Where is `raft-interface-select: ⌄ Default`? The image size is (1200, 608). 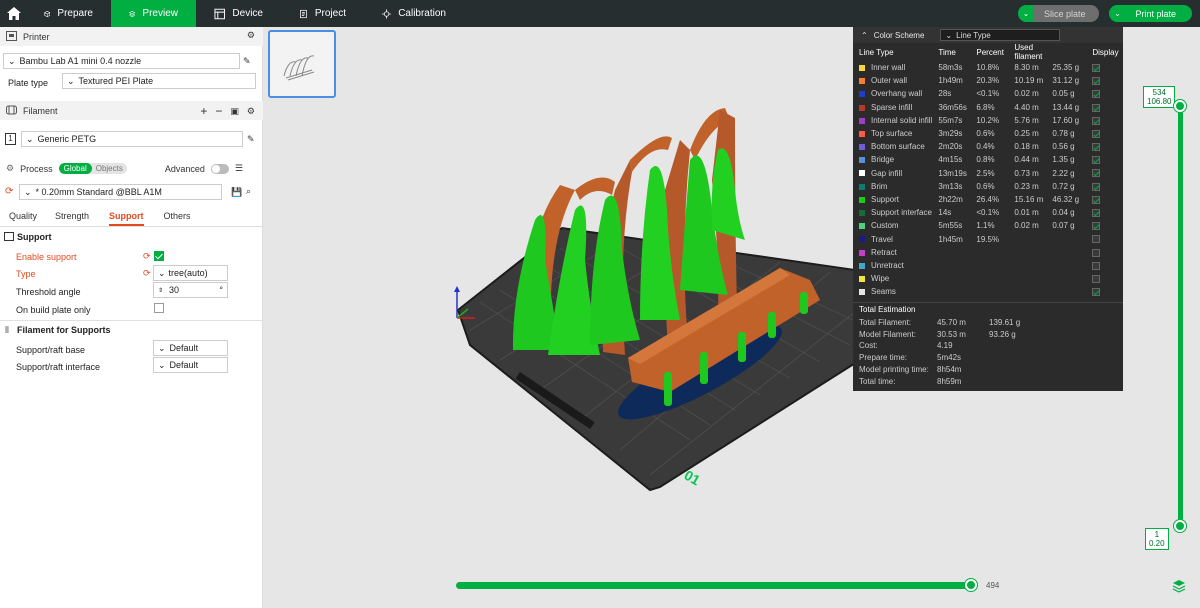 raft-interface-select: ⌄ Default is located at coordinates (190, 365).